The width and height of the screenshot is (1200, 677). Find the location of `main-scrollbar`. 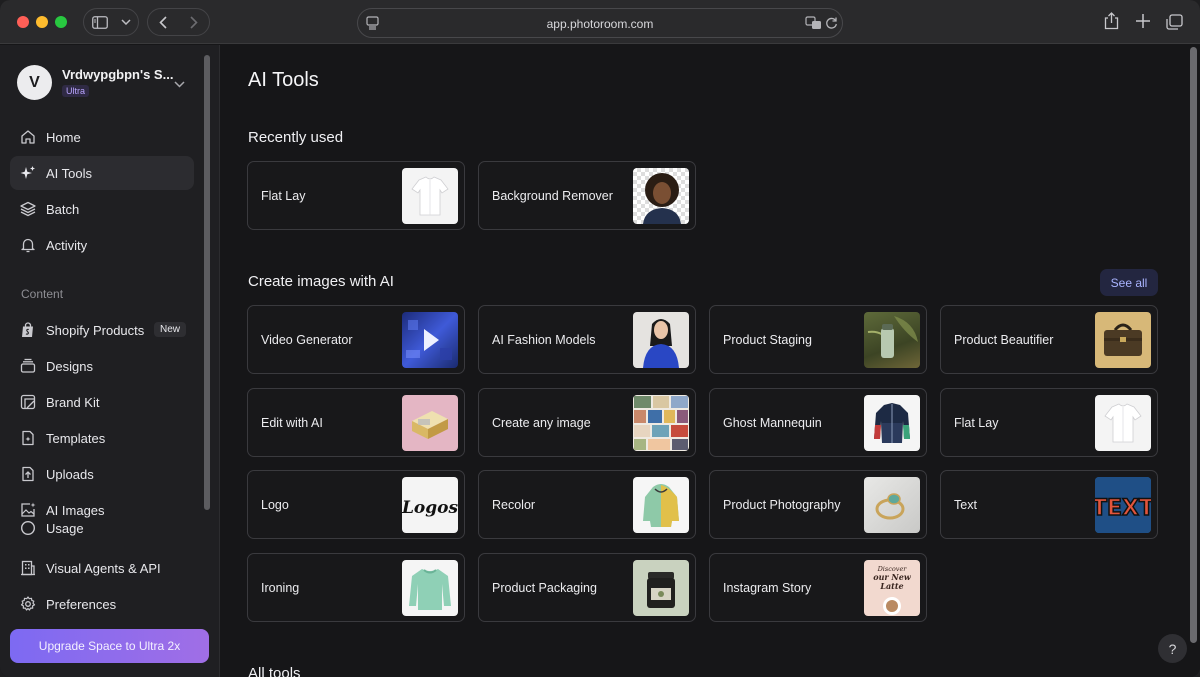

main-scrollbar is located at coordinates (1193, 362).